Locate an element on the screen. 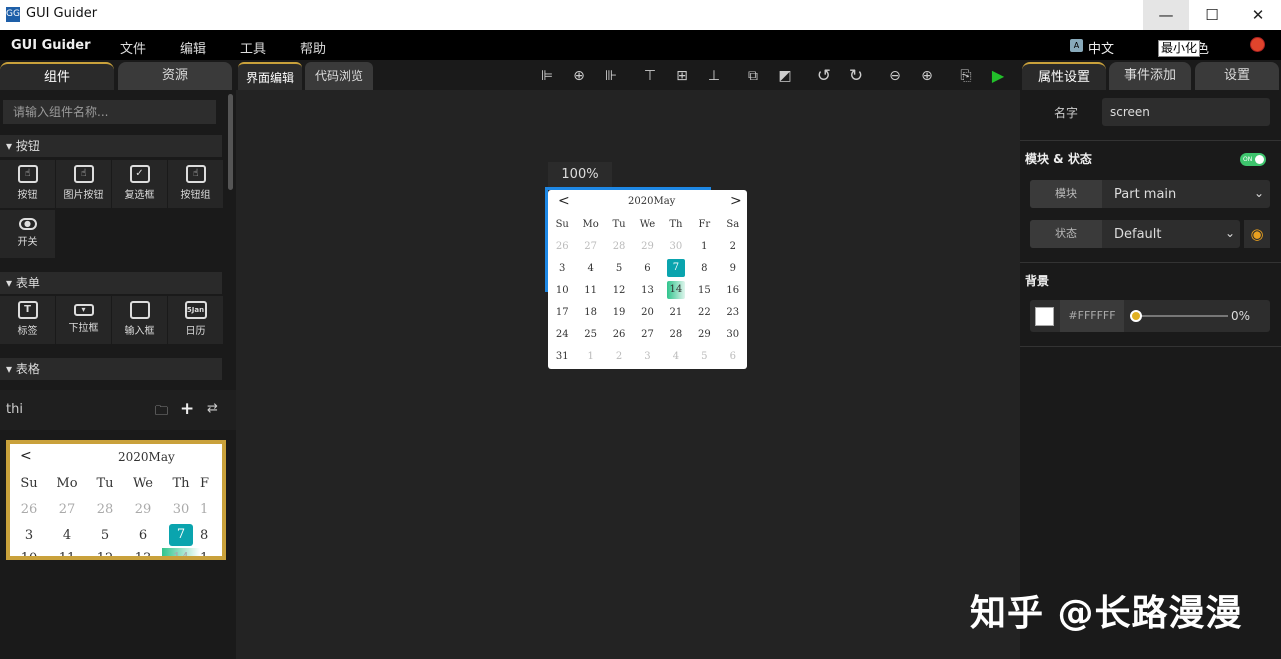  tab-events: 事件添加 is located at coordinates (1150, 76).